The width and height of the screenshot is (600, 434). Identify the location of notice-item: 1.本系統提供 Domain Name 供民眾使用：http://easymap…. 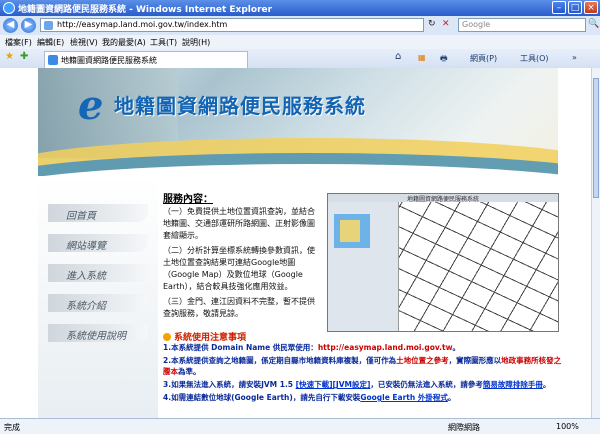
(312, 347).